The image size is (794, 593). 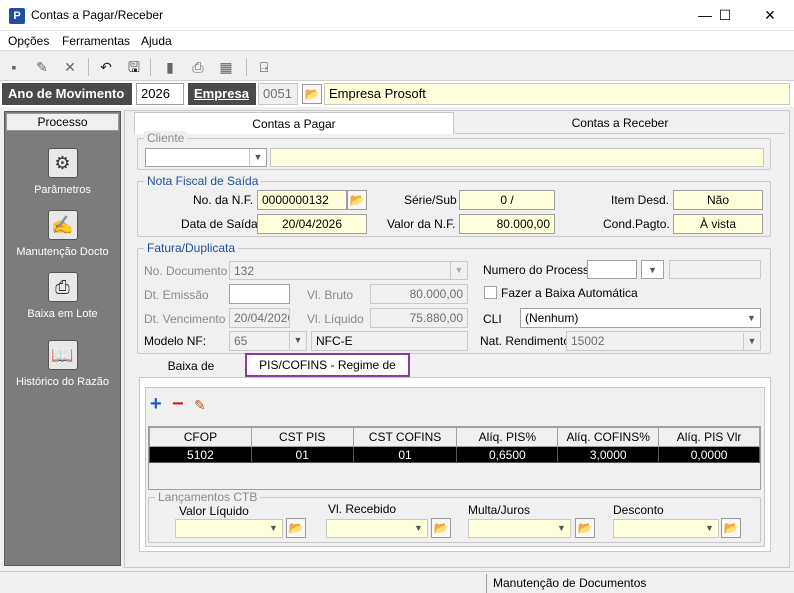 I want to click on vlbruto-field: 80.000,00, so click(x=419, y=294).